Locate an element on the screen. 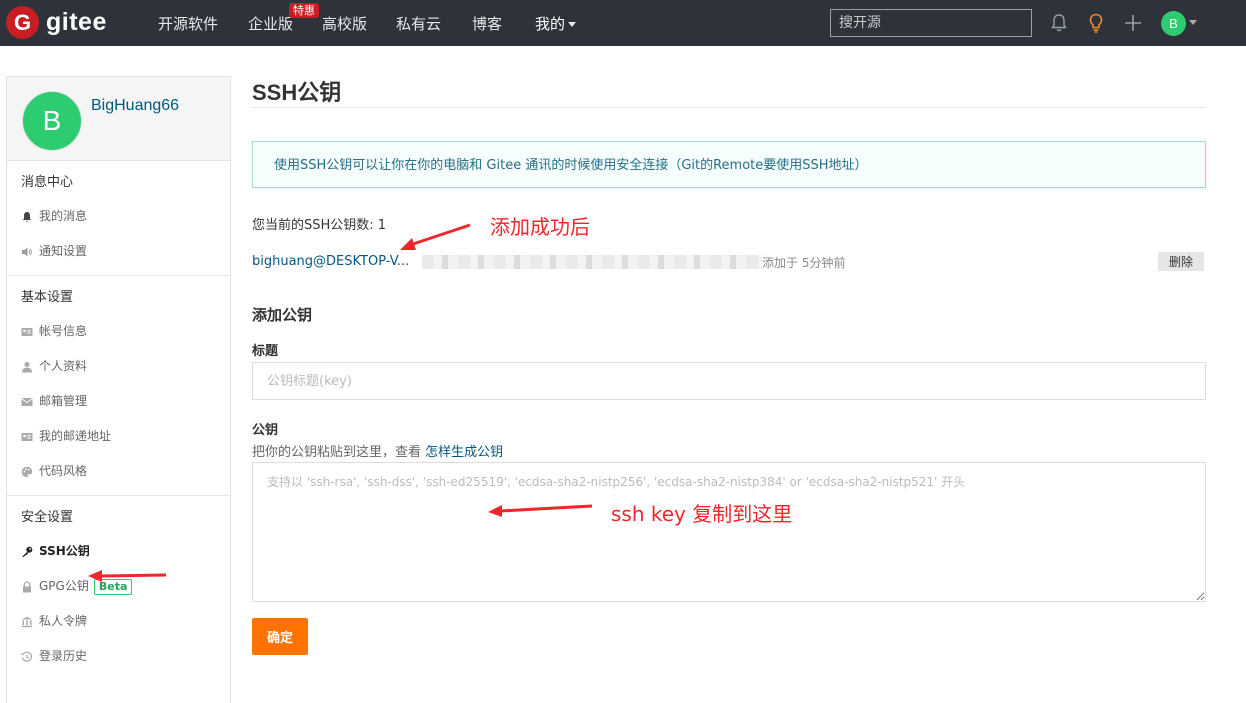  logo-mark: G is located at coordinates (22, 22).